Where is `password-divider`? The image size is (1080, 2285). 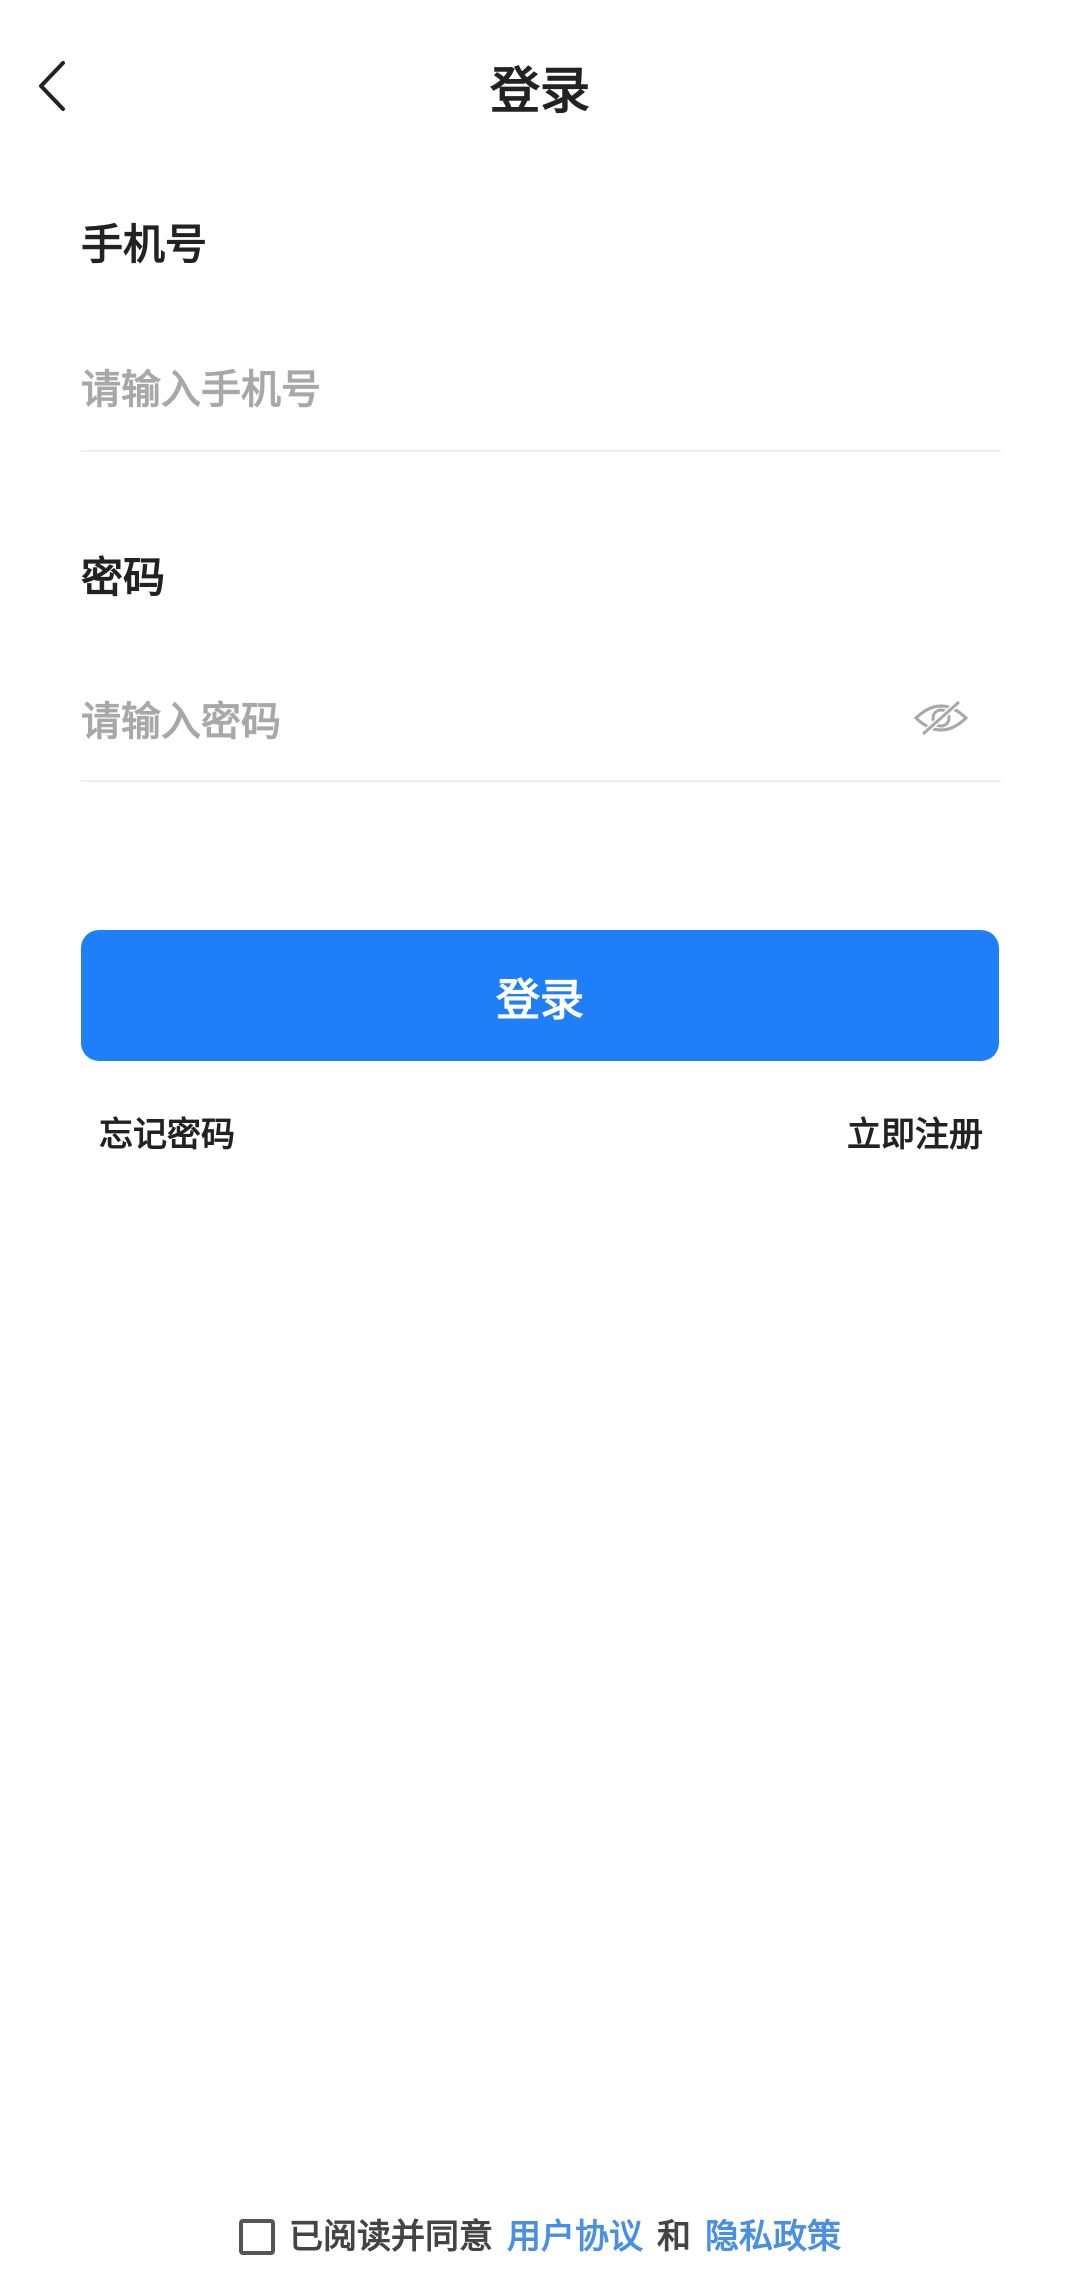
password-divider is located at coordinates (541, 781).